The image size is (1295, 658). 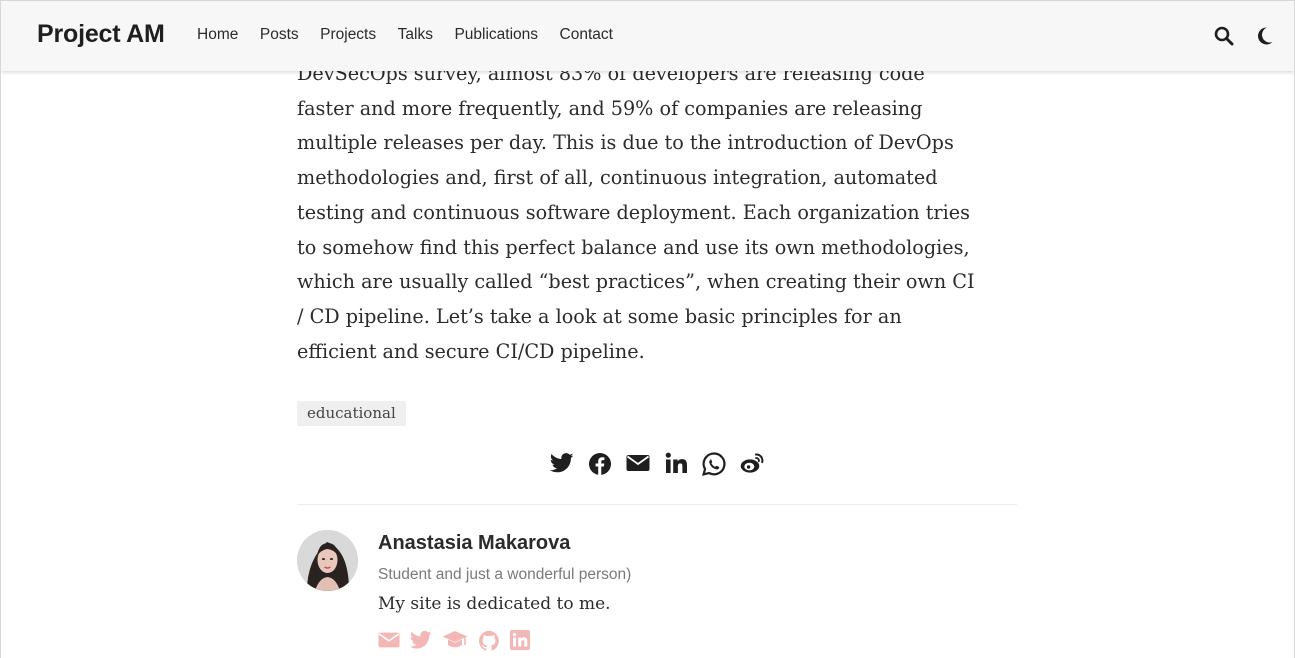 What do you see at coordinates (471, 351) in the screenshot?
I see `article-line: efficient and secure CI/CD pipeline.` at bounding box center [471, 351].